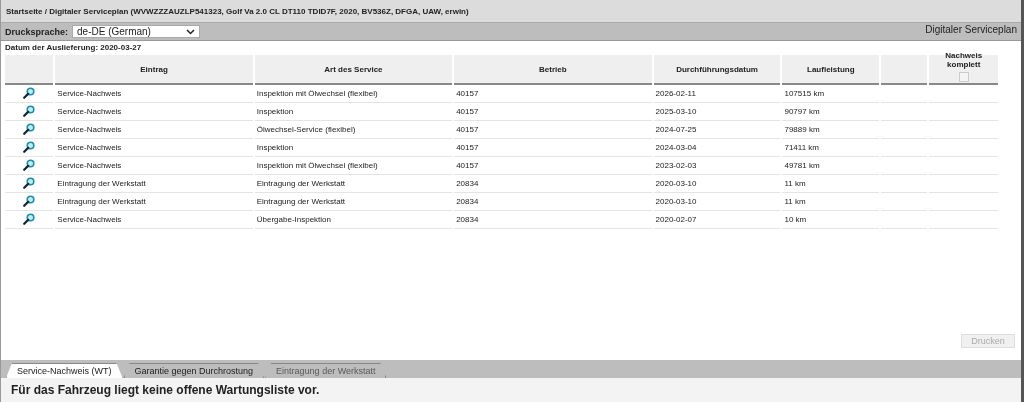  What do you see at coordinates (964, 59) in the screenshot?
I see `column-heading: Nachweis komplett` at bounding box center [964, 59].